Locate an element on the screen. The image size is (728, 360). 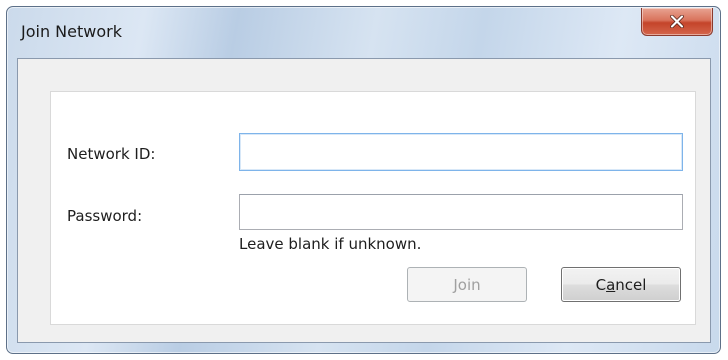
cancel-label-pre: C is located at coordinates (601, 284).